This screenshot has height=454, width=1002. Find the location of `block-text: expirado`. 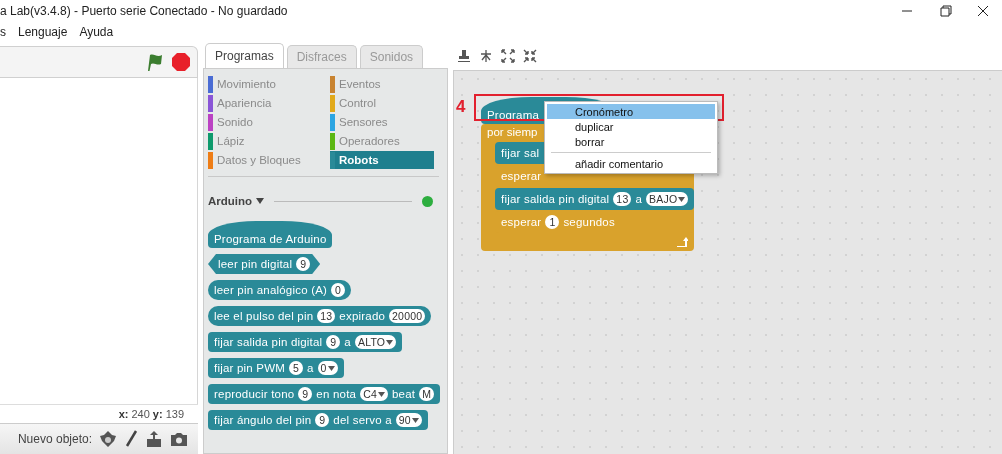

block-text: expirado is located at coordinates (362, 316).